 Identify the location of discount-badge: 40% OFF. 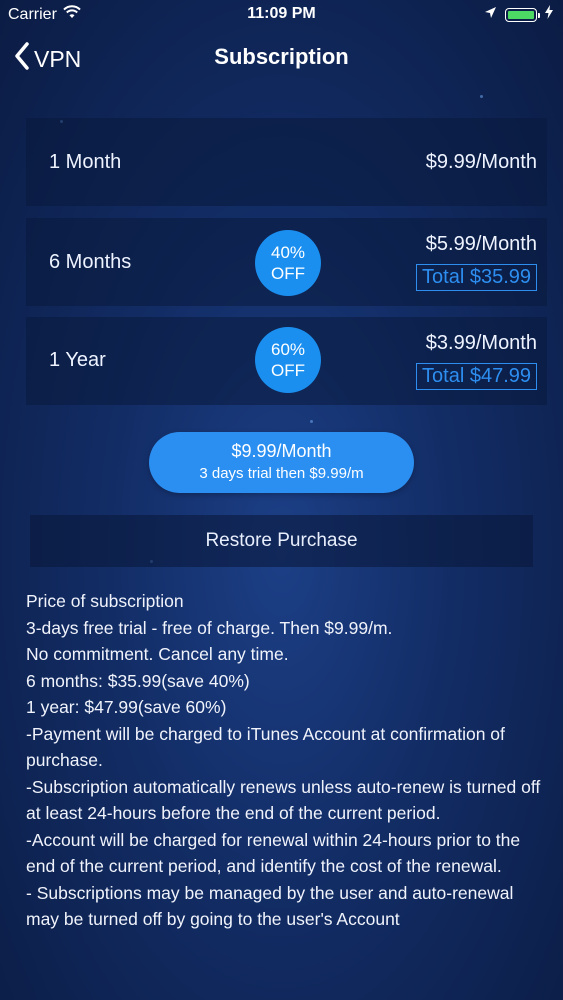
(288, 263).